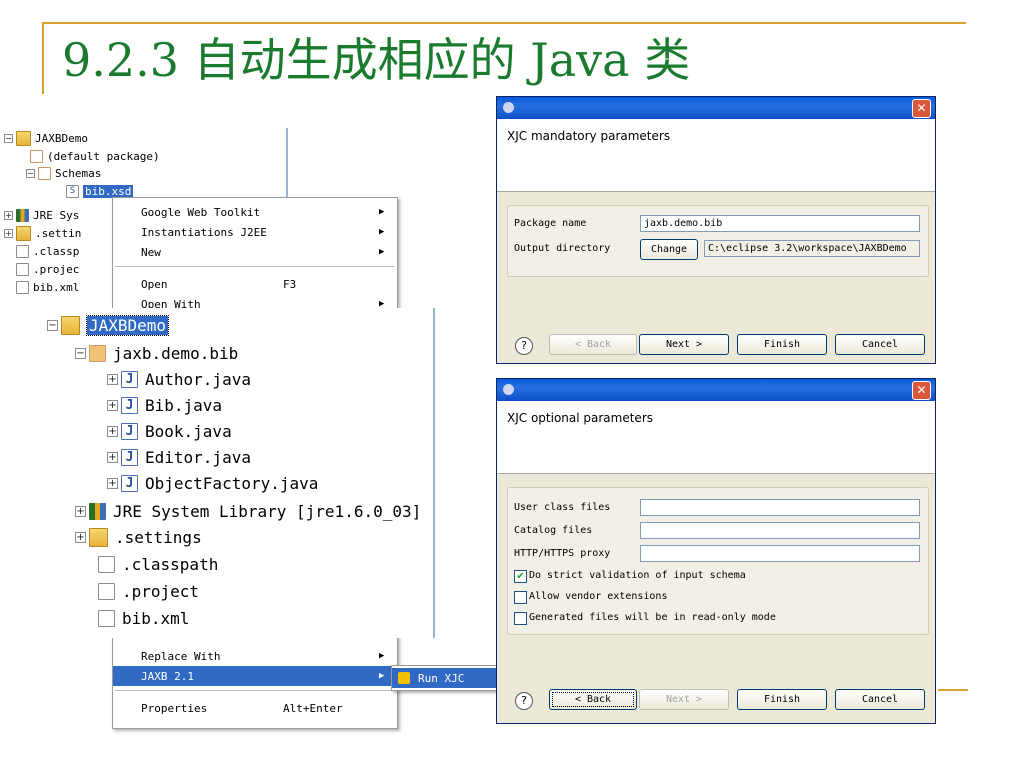 Image resolution: width=1024 pixels, height=768 pixels. I want to click on tree-item-default-package: (default package), so click(95, 156).